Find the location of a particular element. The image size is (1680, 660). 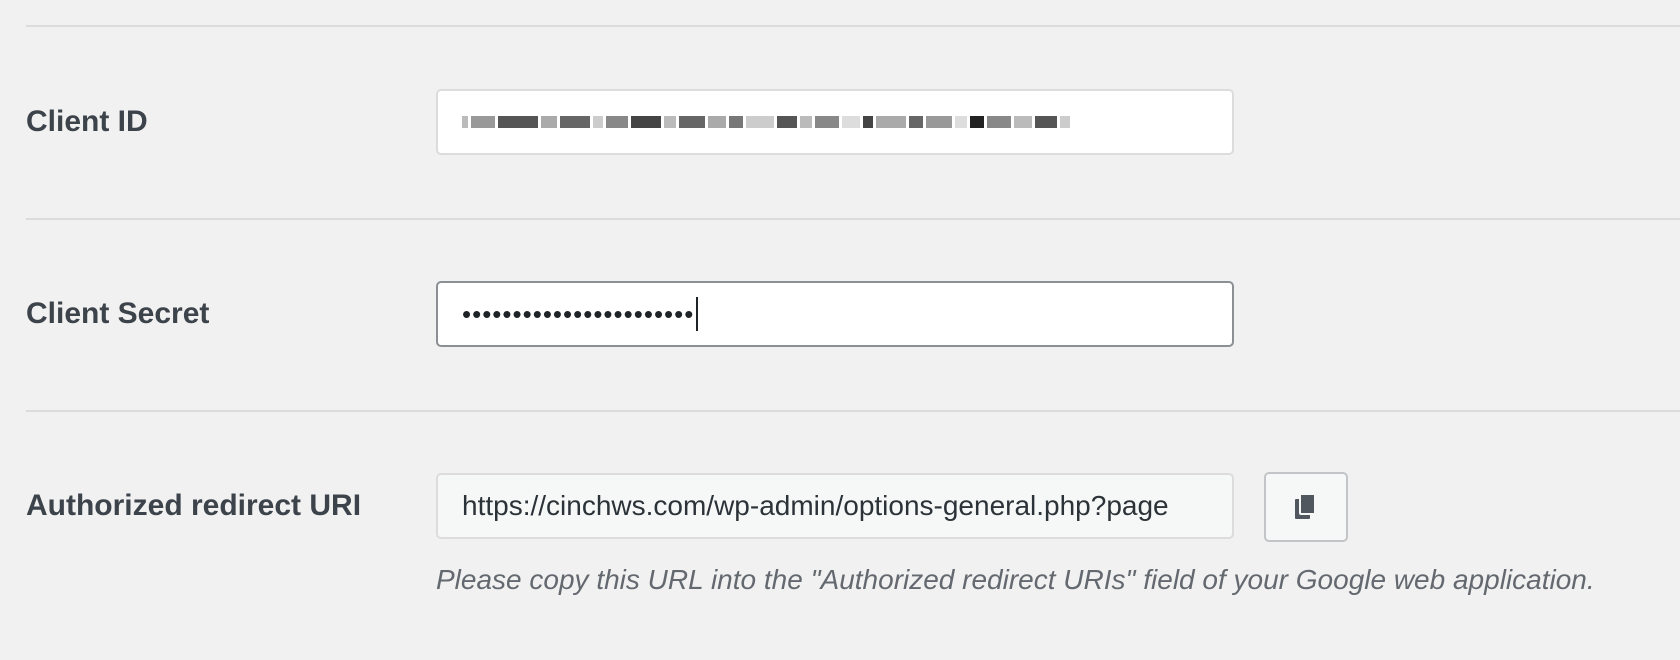

redacted-client-id-value is located at coordinates (835, 122).